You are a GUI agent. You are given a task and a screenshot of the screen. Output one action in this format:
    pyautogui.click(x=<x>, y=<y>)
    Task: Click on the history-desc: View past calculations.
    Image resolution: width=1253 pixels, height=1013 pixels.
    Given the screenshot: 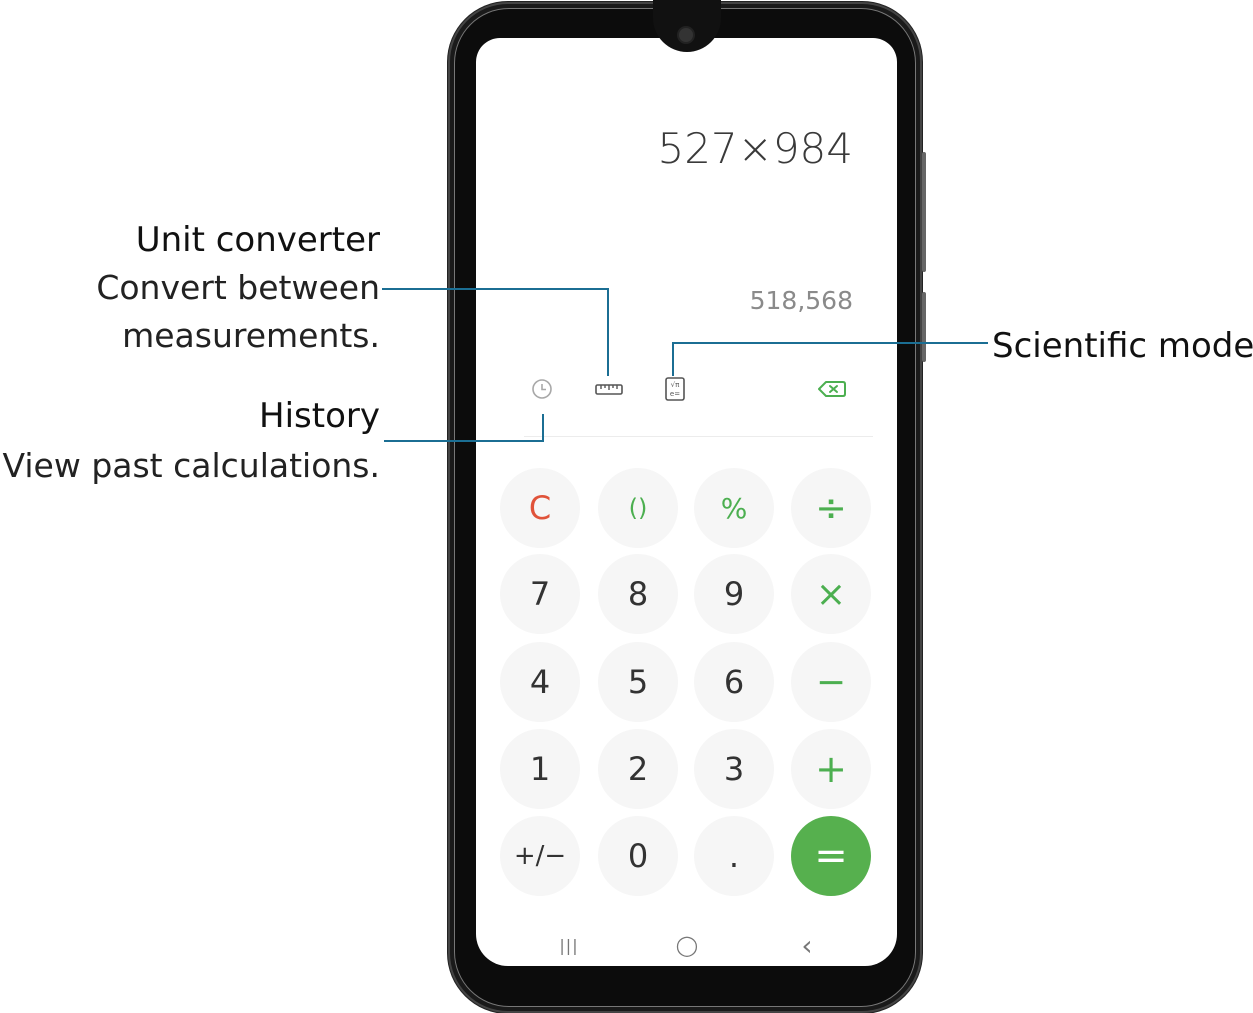 What is the action you would take?
    pyautogui.click(x=191, y=465)
    